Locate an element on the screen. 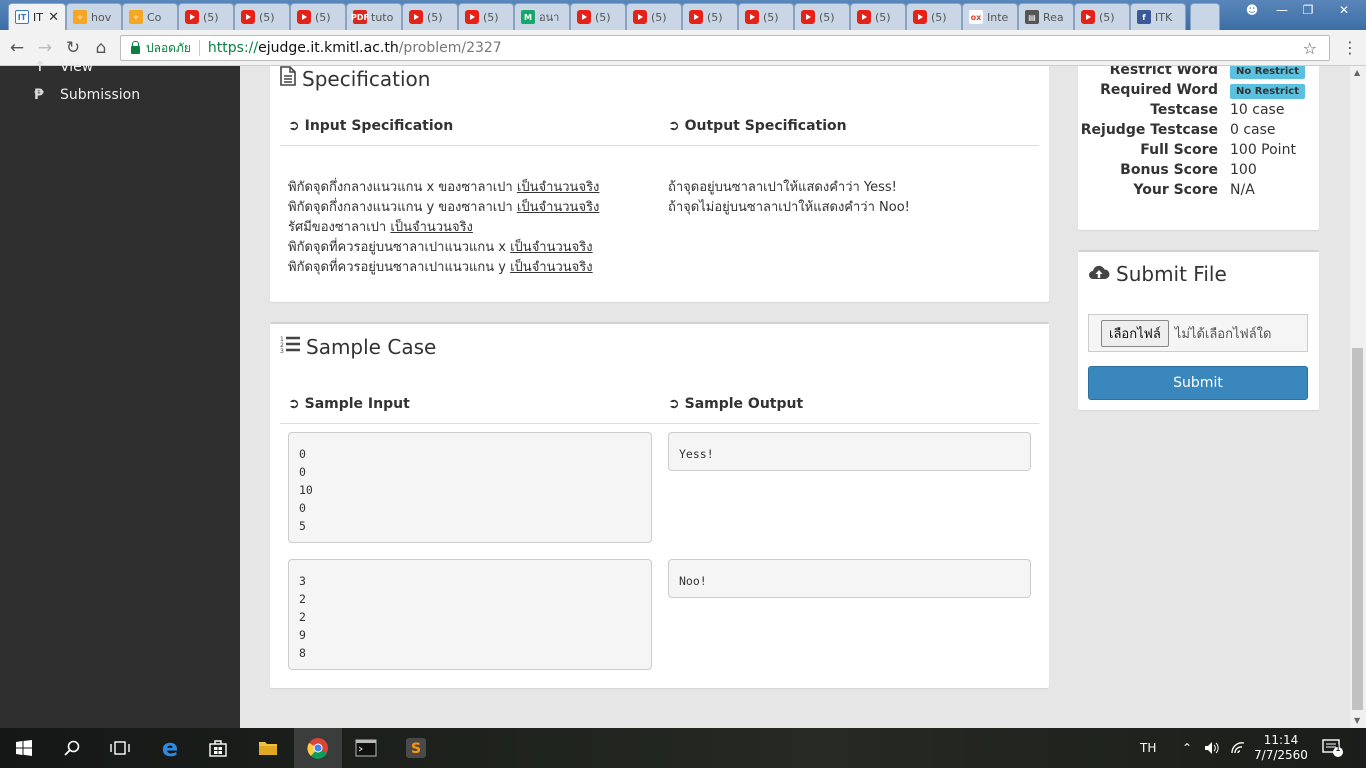 This screenshot has width=1366, height=768. browser-tab: ox Inte is located at coordinates (990, 16).